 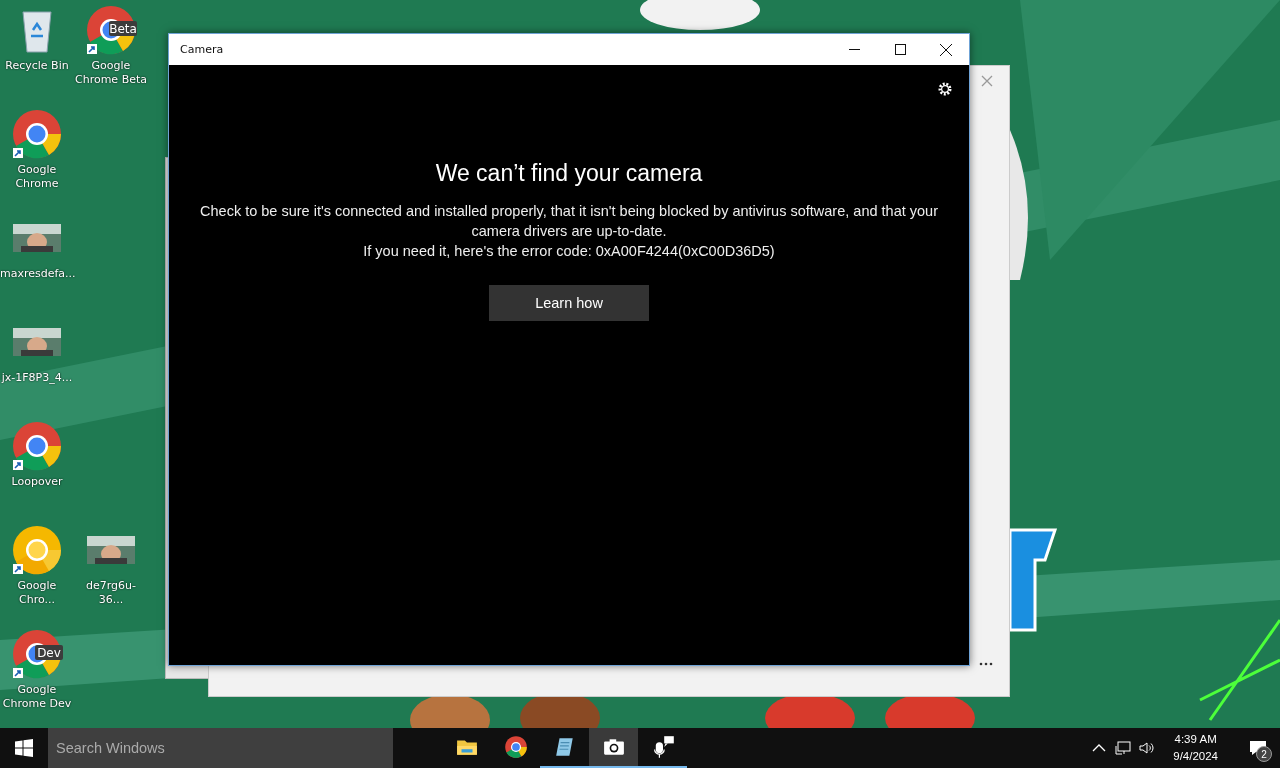 I want to click on search-field: Search Windows, so click(x=220, y=748).